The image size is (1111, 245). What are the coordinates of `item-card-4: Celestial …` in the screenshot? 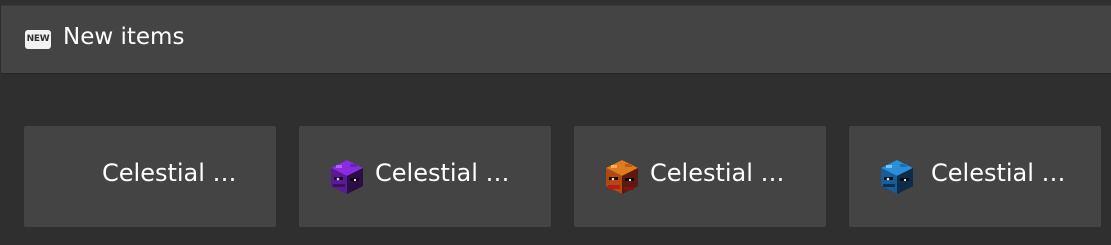 It's located at (975, 176).